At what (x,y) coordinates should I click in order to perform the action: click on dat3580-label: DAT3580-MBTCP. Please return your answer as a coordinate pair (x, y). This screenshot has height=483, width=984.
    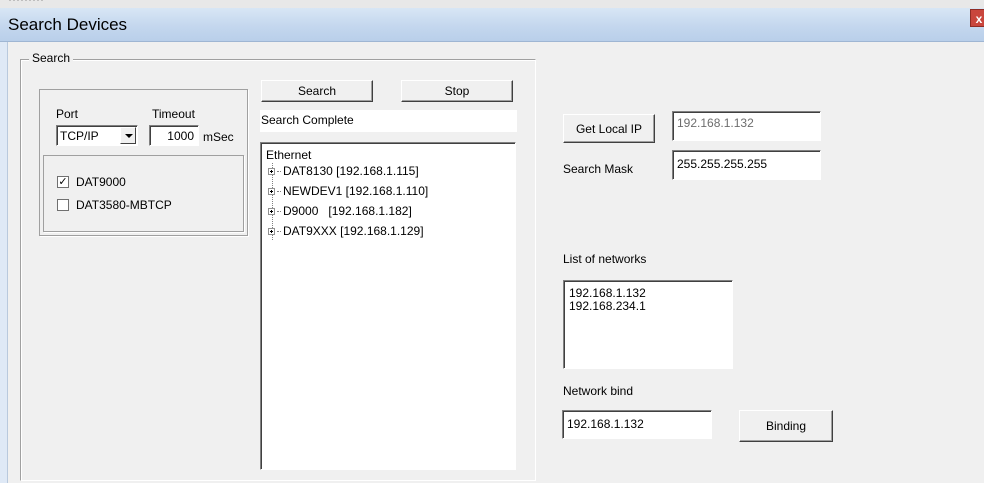
    Looking at the image, I should click on (124, 205).